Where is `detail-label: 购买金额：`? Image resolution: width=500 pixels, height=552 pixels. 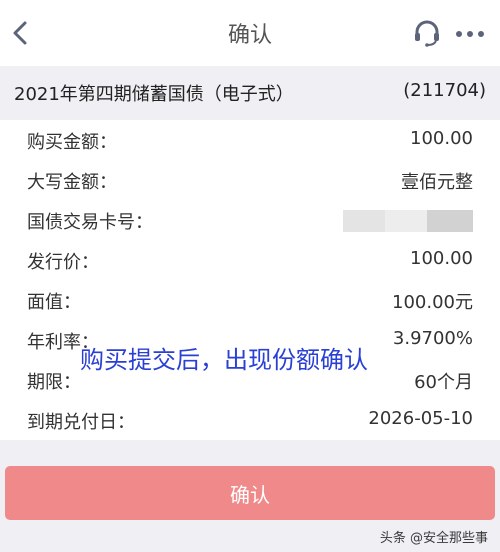
detail-label: 购买金额： is located at coordinates (72, 142).